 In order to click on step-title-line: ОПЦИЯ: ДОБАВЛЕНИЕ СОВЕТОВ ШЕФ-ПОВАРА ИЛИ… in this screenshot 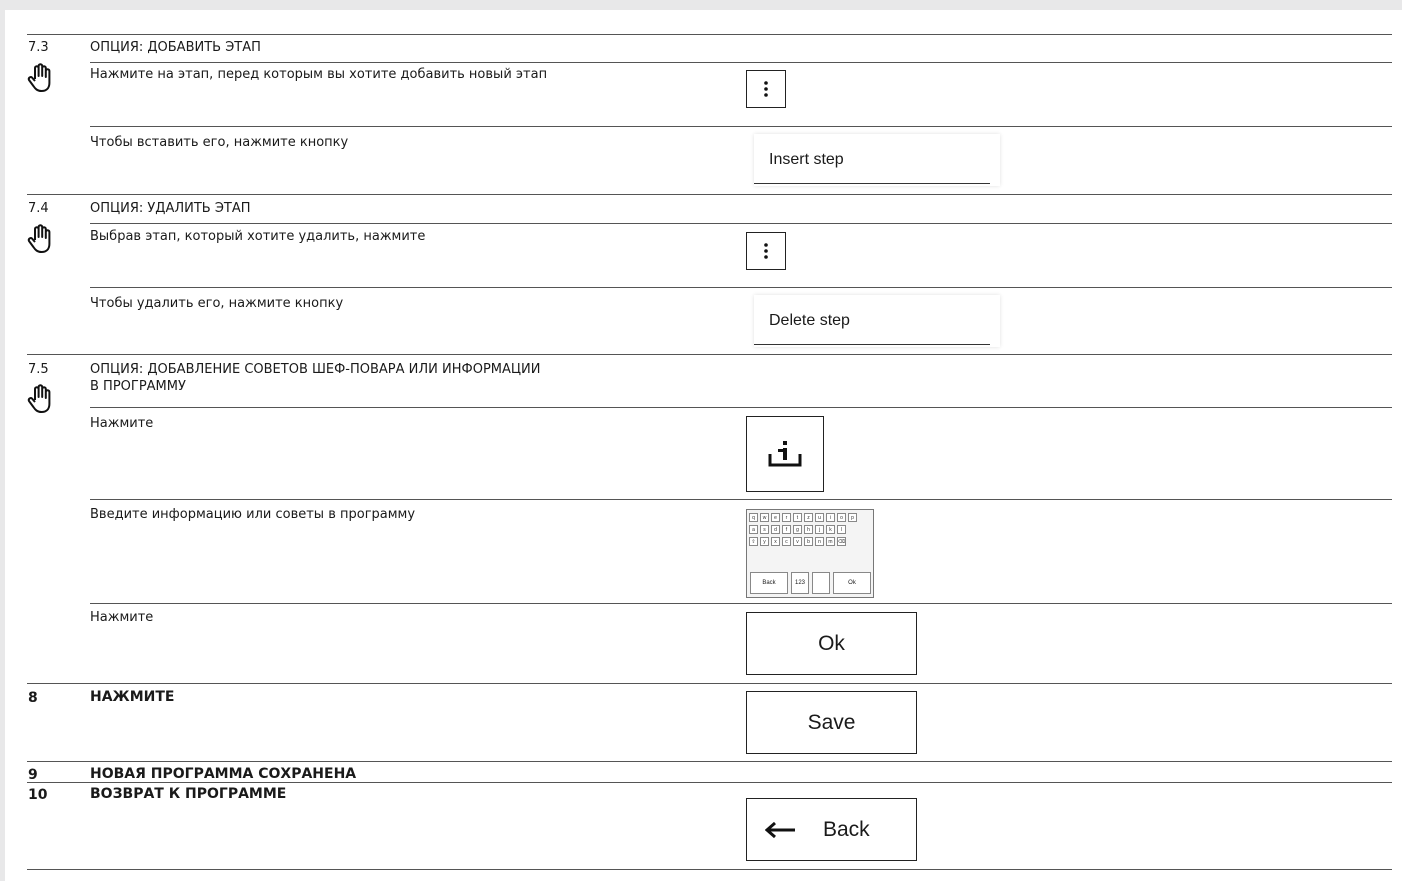, I will do `click(315, 369)`.